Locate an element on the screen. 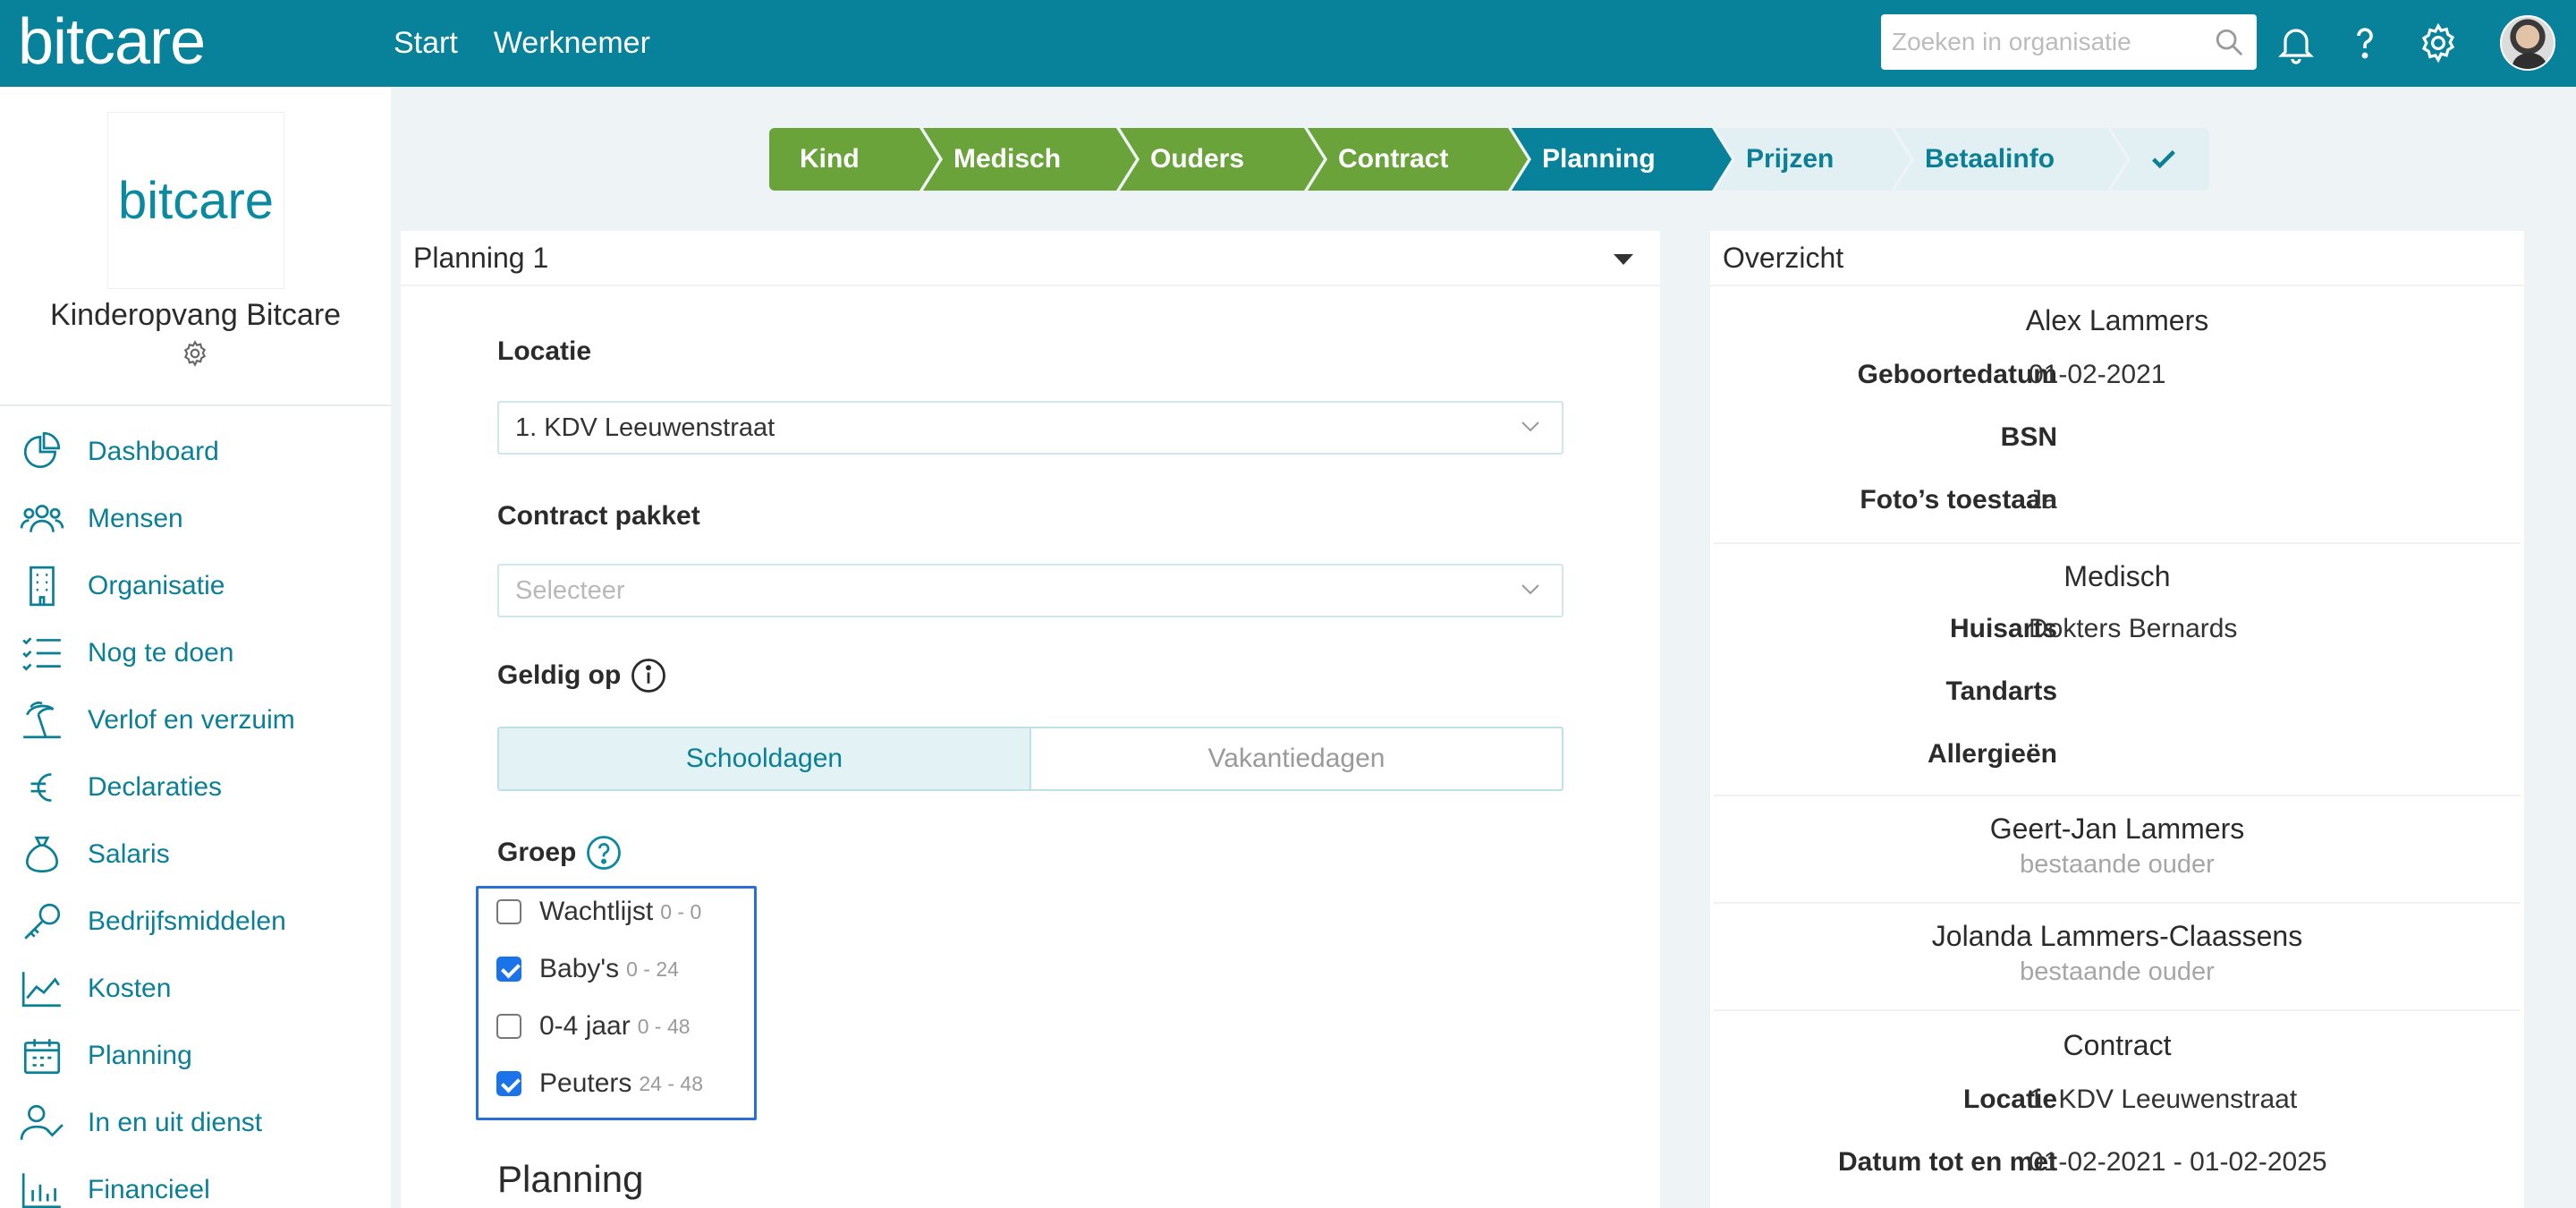 The image size is (2576, 1208). groep-option-babys: Baby's 0 - 24 is located at coordinates (587, 969).